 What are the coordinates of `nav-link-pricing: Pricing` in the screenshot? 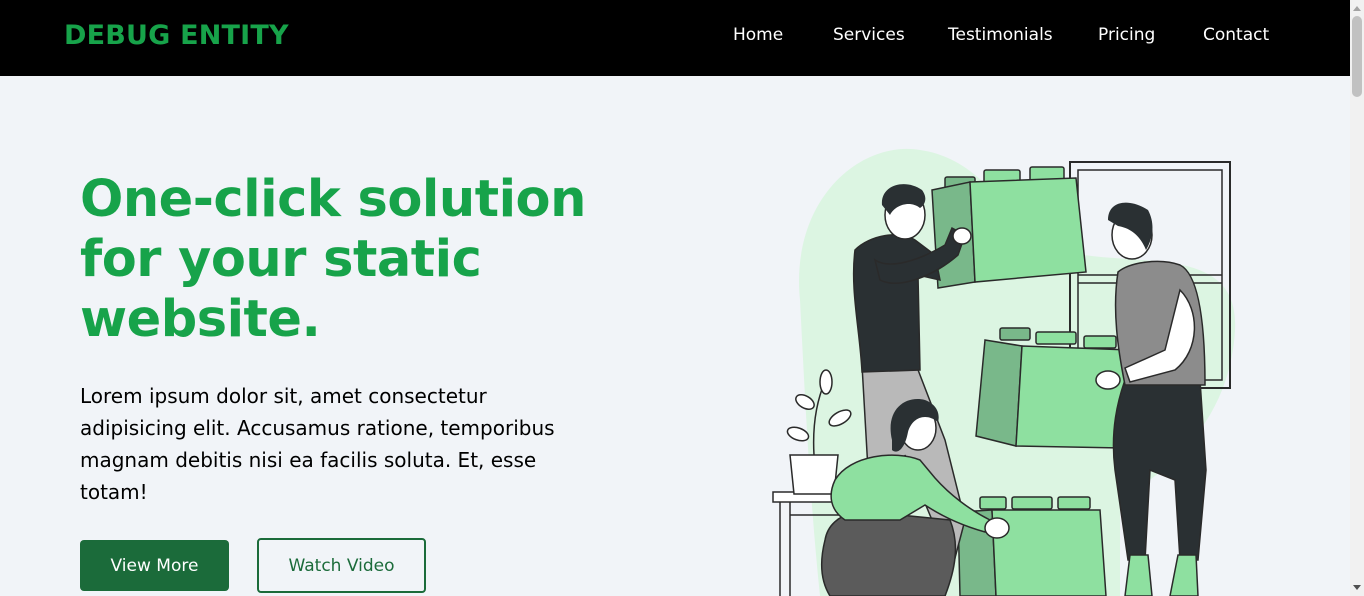 It's located at (1126, 35).